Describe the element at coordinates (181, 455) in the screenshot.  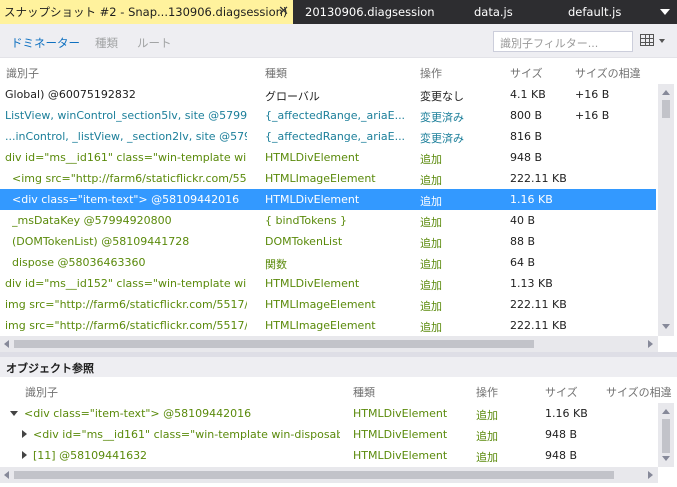
I see `cell-identifier: [11] @58109441632` at that location.